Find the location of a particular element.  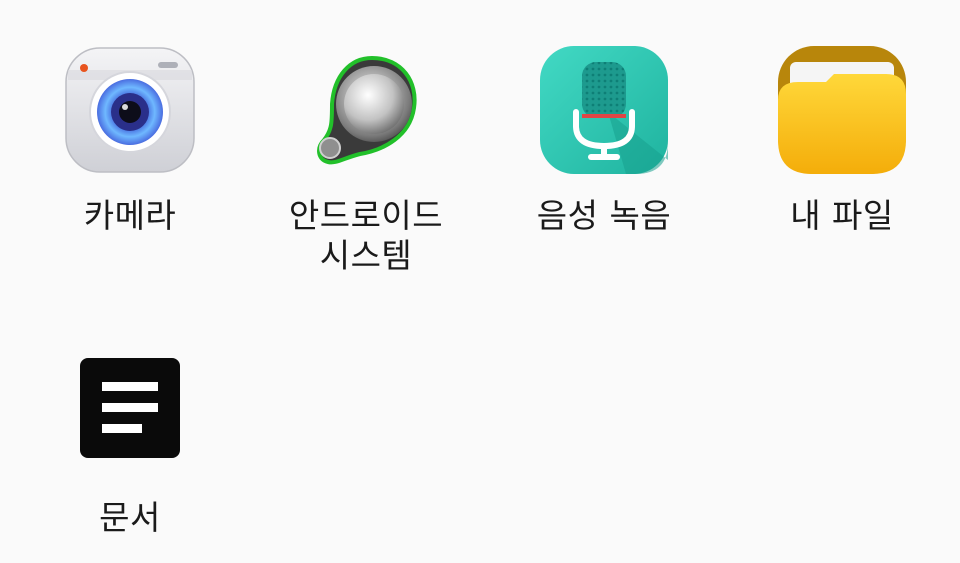

app-label: 내 파일 is located at coordinates (842, 215).